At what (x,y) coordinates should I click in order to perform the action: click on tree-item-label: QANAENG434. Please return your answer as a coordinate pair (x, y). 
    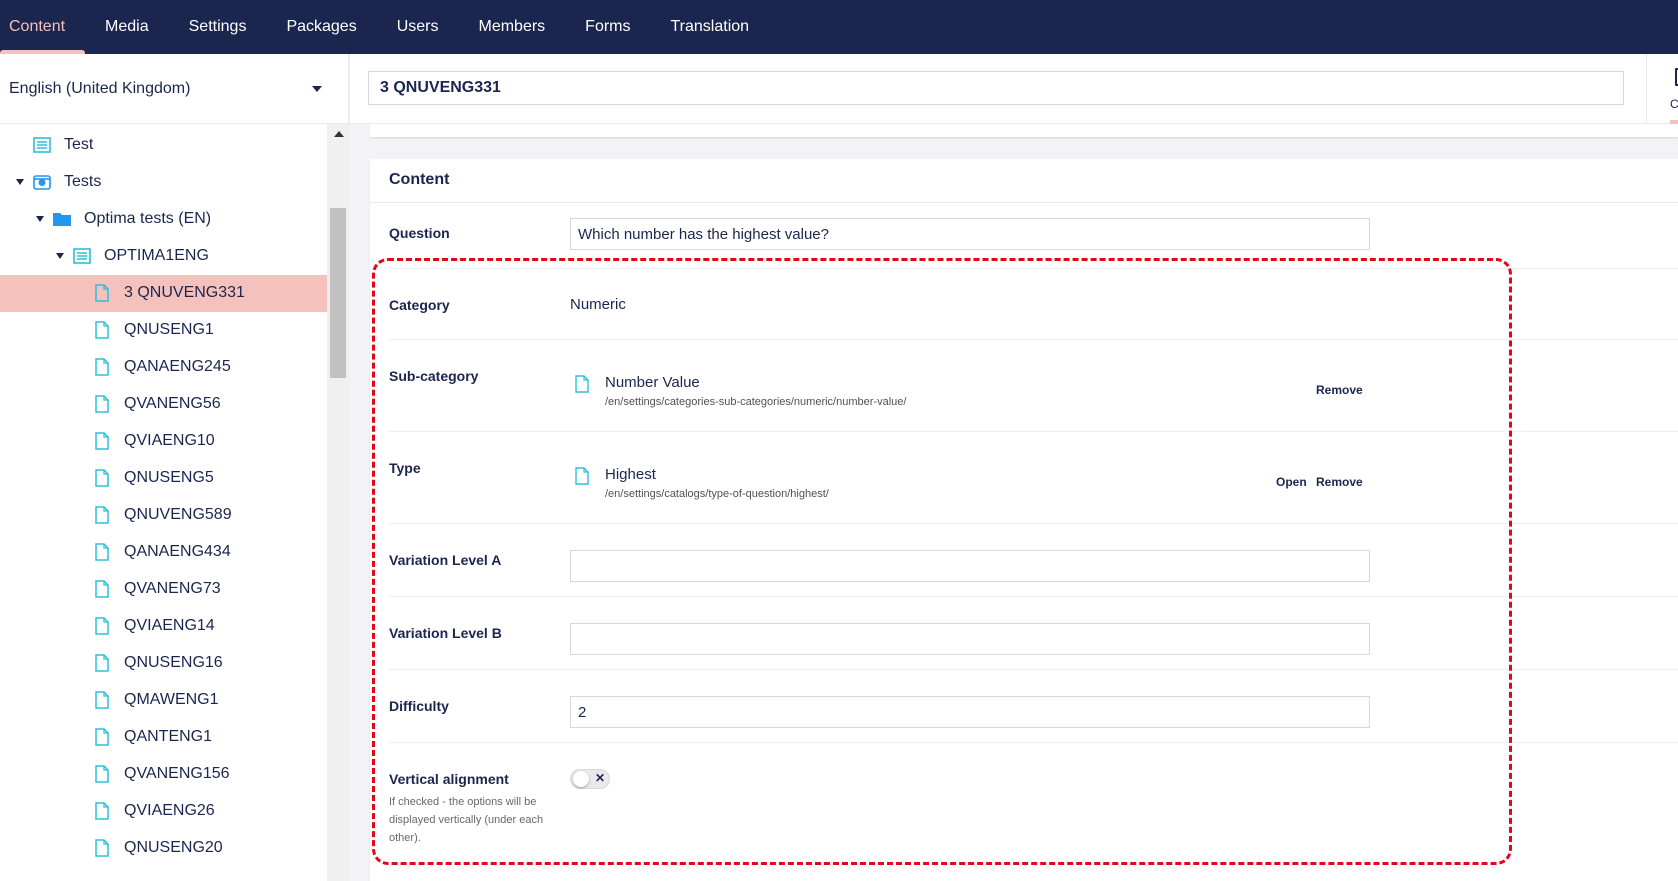
    Looking at the image, I should click on (177, 551).